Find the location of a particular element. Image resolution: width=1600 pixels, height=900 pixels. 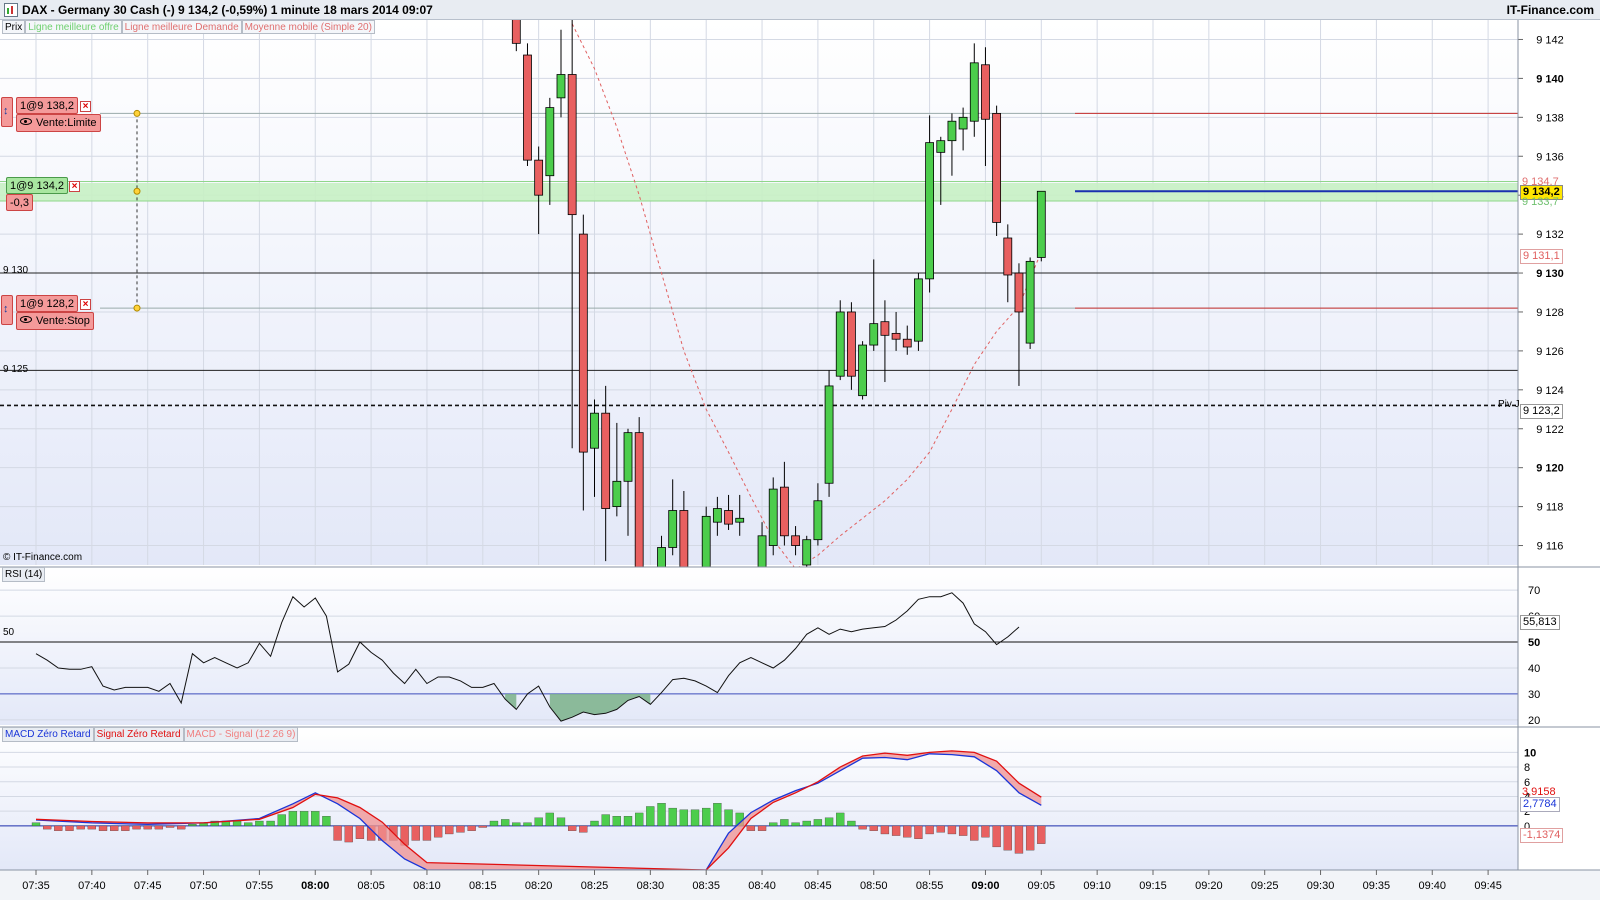

stop-order-drag-handle is located at coordinates (7, 310).